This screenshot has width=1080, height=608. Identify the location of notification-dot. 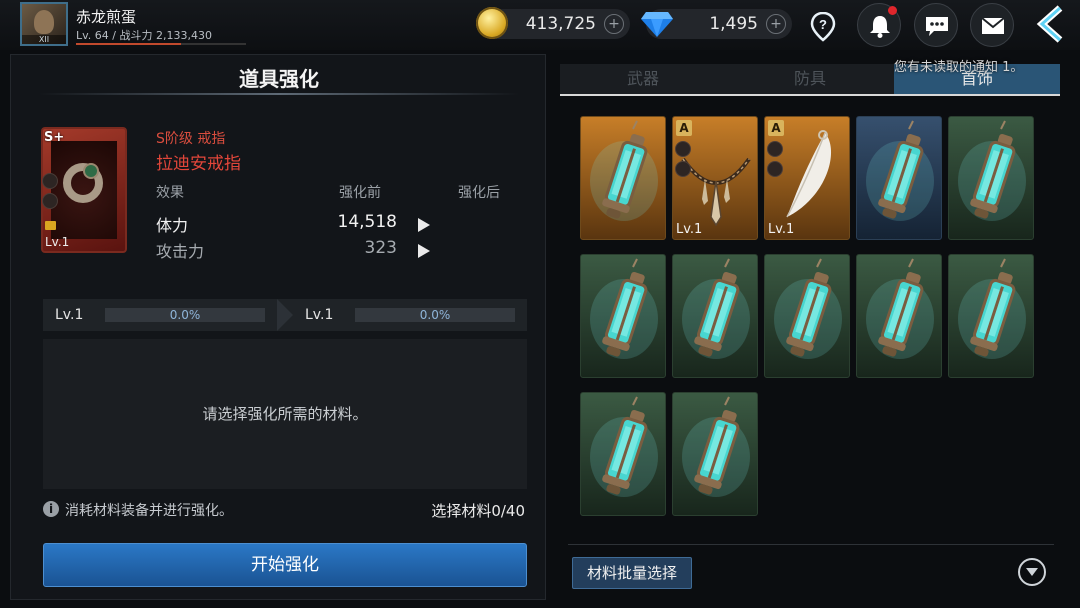
(892, 10).